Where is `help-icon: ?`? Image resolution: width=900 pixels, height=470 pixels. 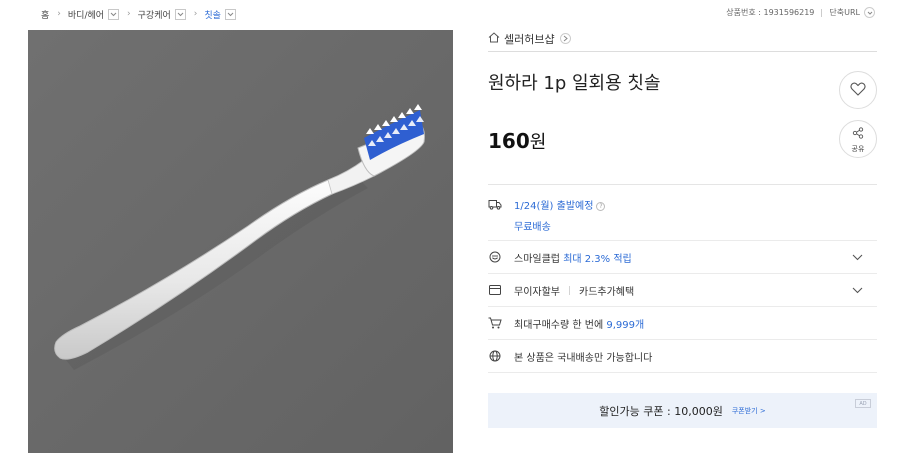 help-icon: ? is located at coordinates (601, 206).